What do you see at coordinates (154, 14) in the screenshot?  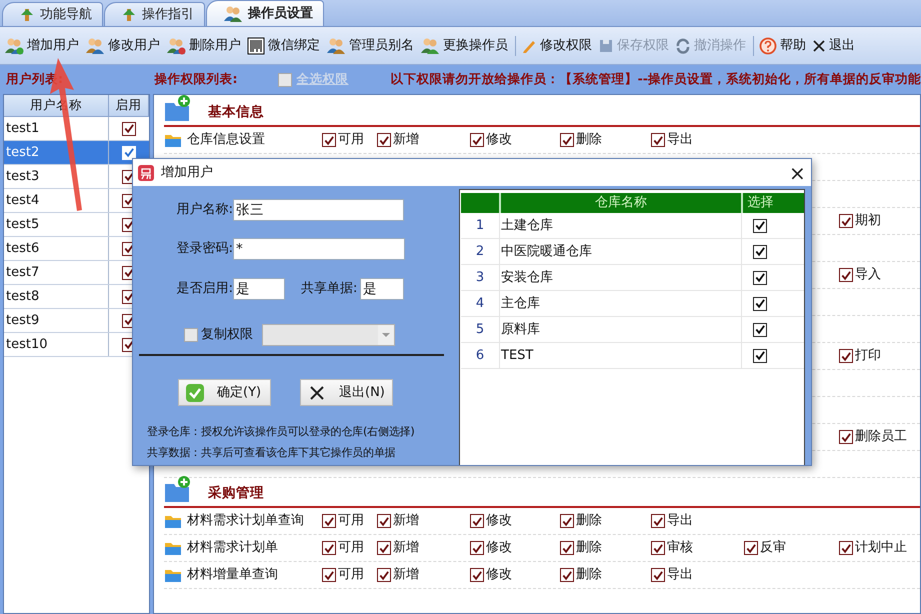 I see `tab: 操作指引` at bounding box center [154, 14].